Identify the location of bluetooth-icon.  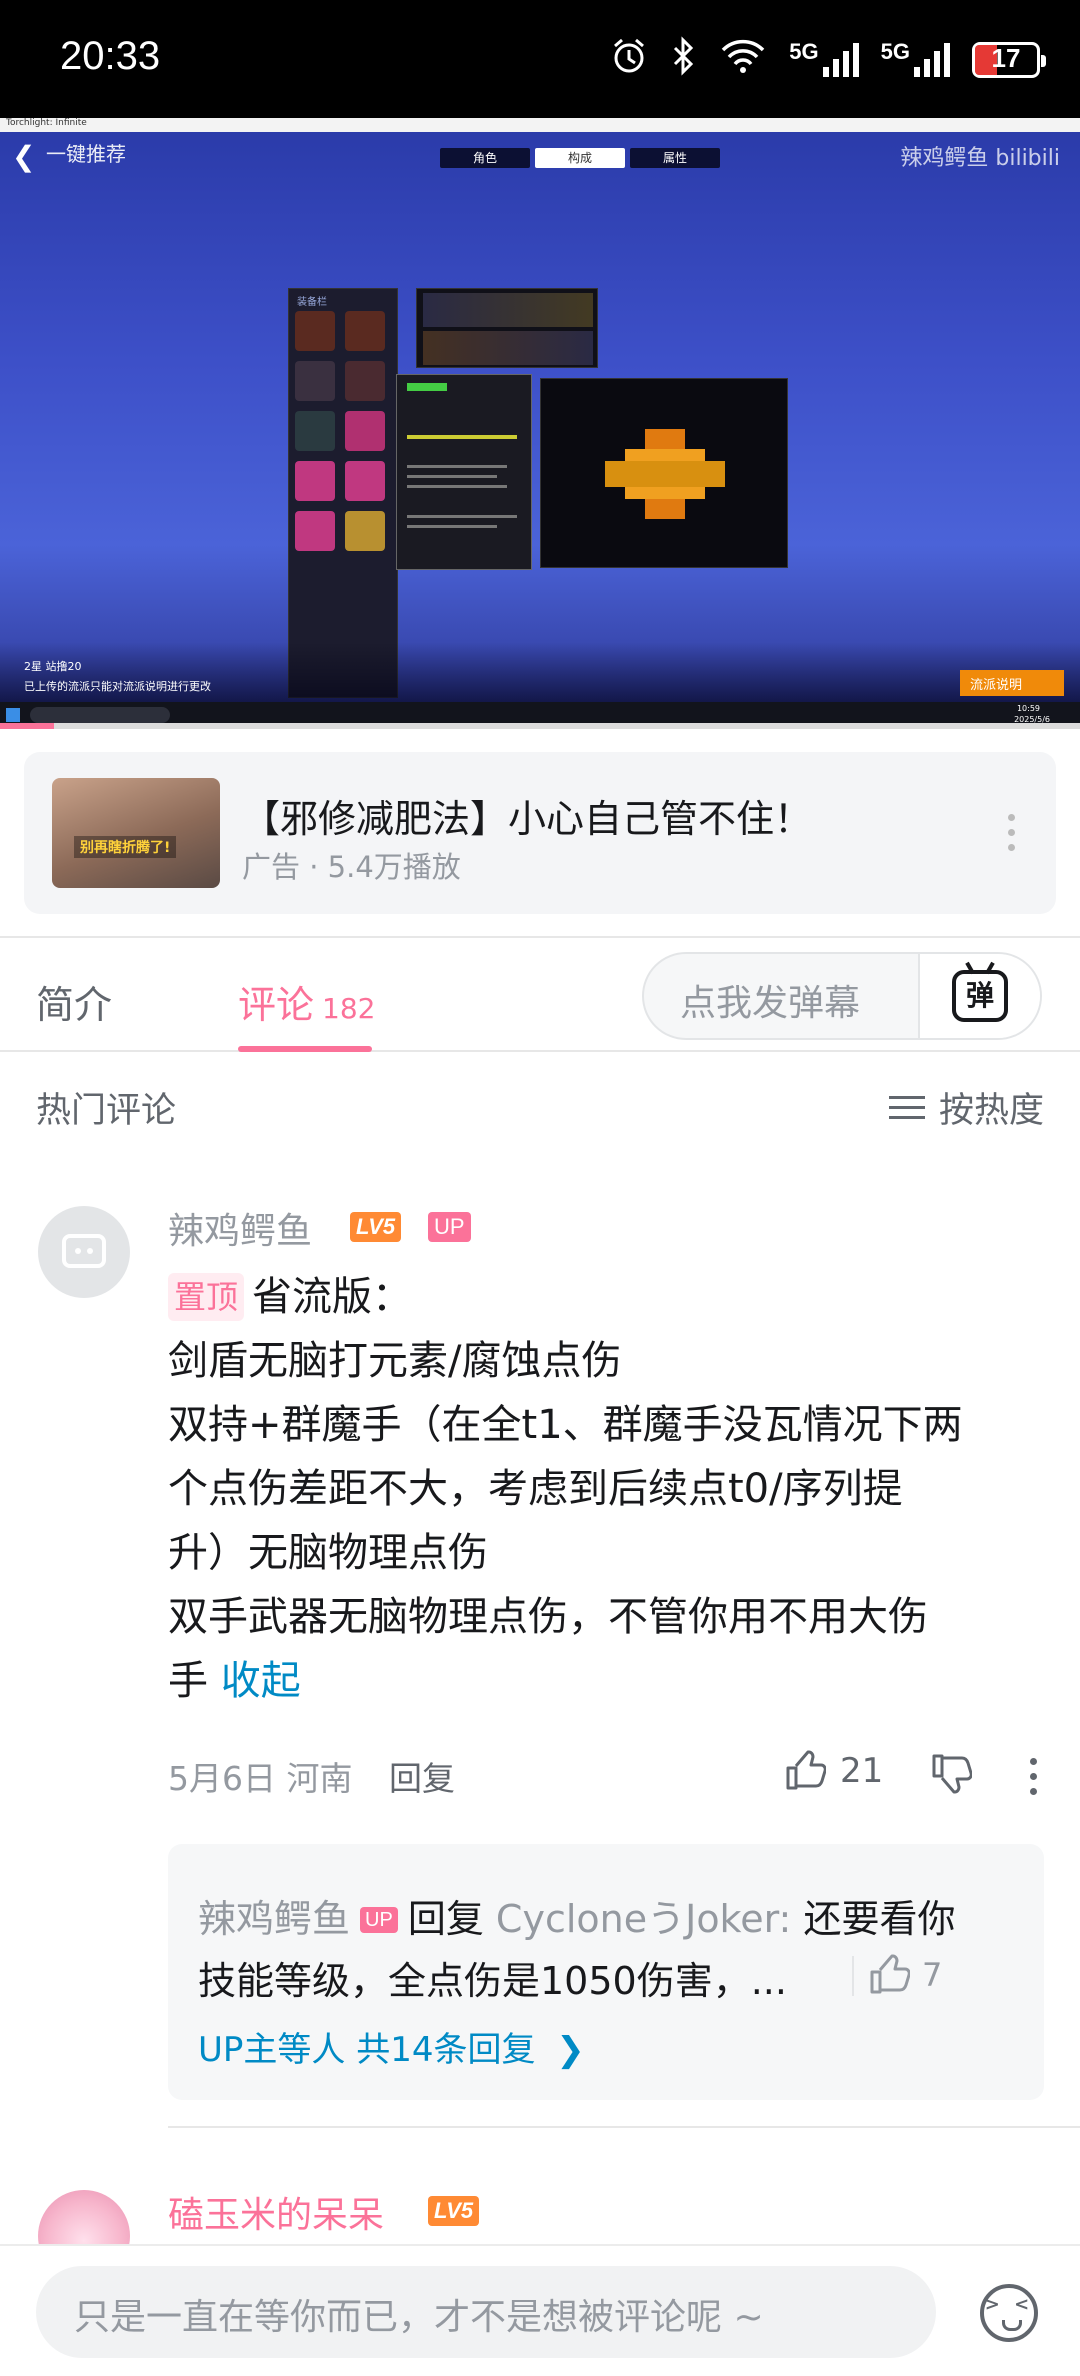
(684, 60).